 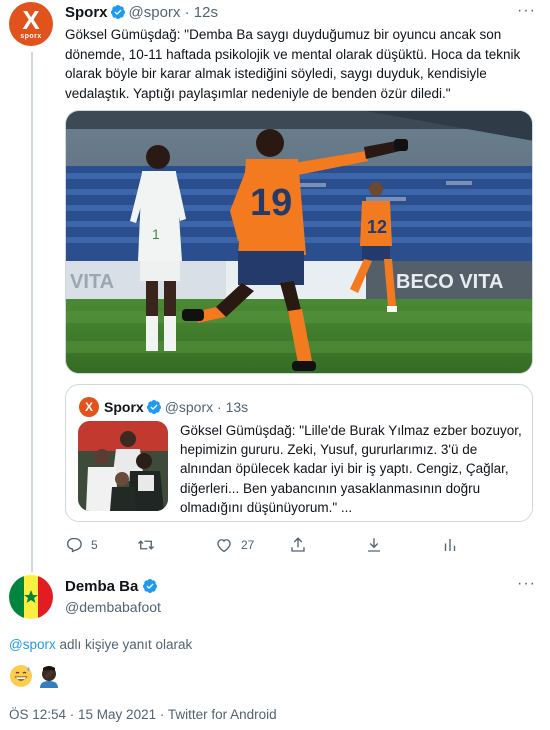 What do you see at coordinates (248, 545) in the screenshot?
I see `like-count: 27` at bounding box center [248, 545].